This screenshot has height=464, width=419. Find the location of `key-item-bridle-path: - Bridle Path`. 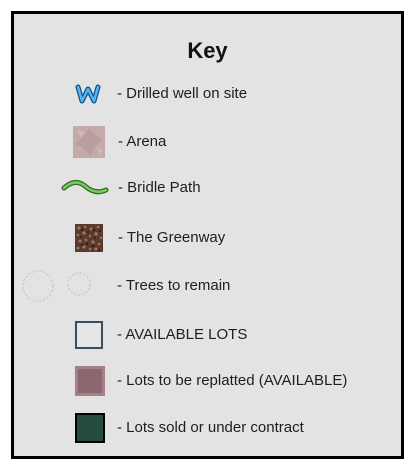

key-item-bridle-path: - Bridle Path is located at coordinates (207, 188).